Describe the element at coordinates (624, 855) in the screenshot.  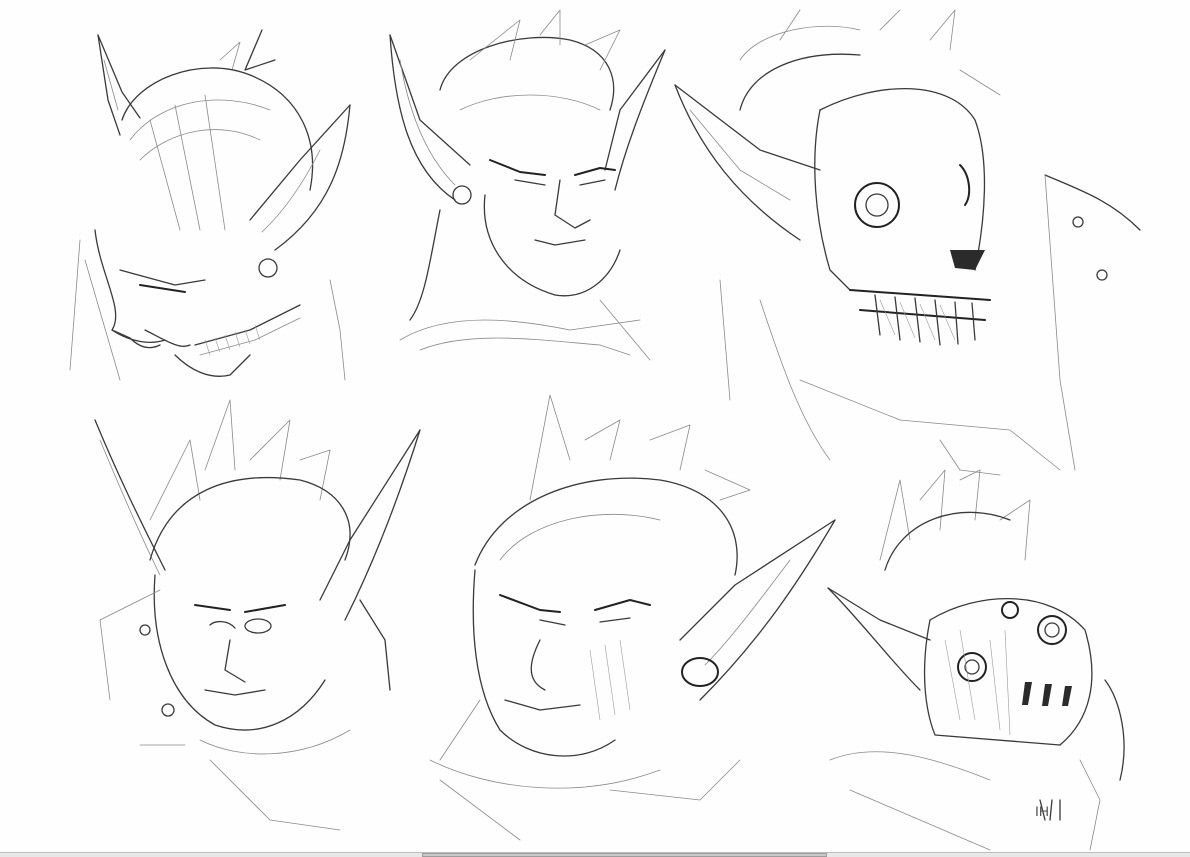
I see `scrollbar-thumb` at that location.